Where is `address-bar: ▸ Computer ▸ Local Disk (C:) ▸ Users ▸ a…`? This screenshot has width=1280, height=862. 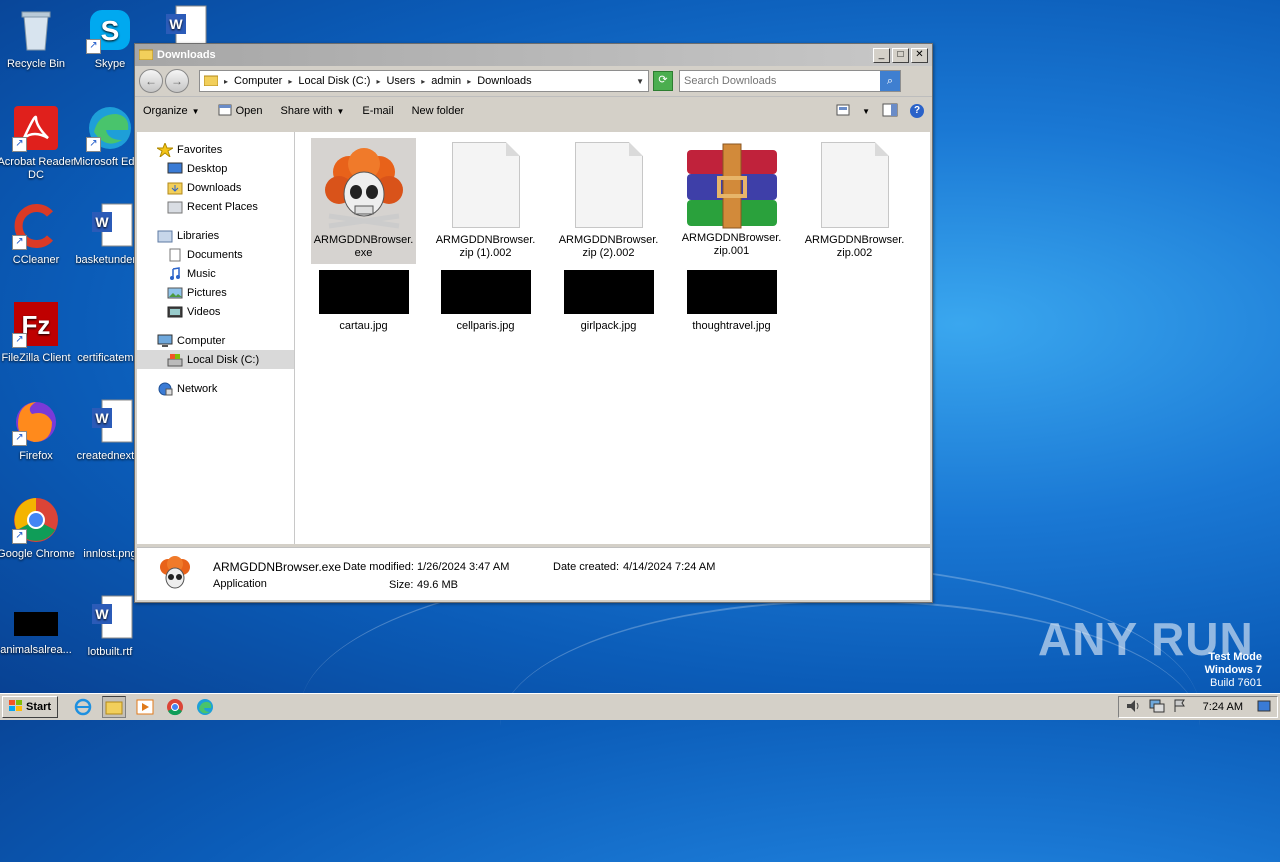 address-bar: ▸ Computer ▸ Local Disk (C:) ▸ Users ▸ a… is located at coordinates (424, 81).